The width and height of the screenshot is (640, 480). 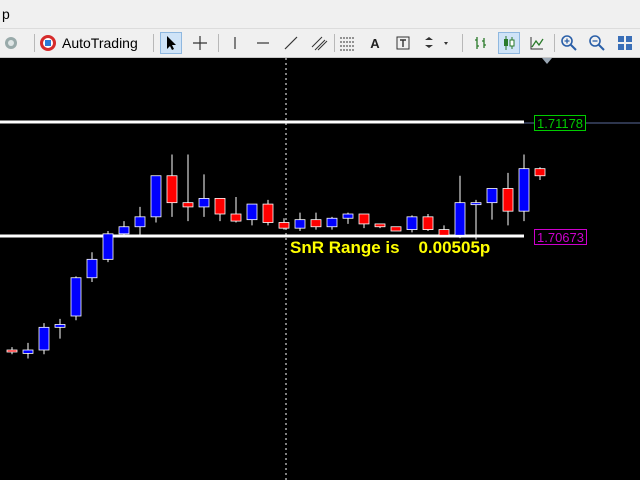 I want to click on crosshair-icon, so click(x=200, y=43).